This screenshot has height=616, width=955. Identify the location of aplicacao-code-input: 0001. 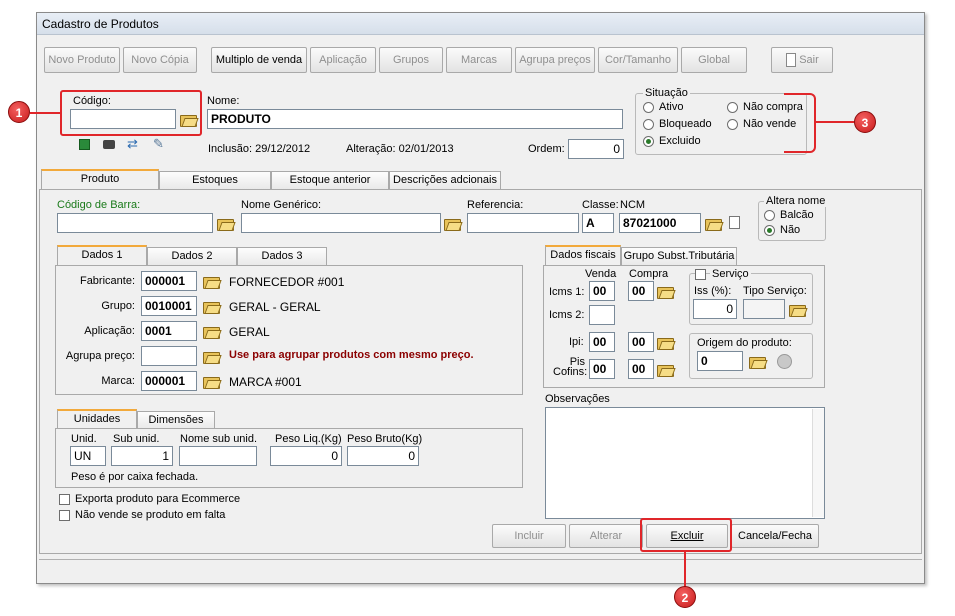
(169, 331).